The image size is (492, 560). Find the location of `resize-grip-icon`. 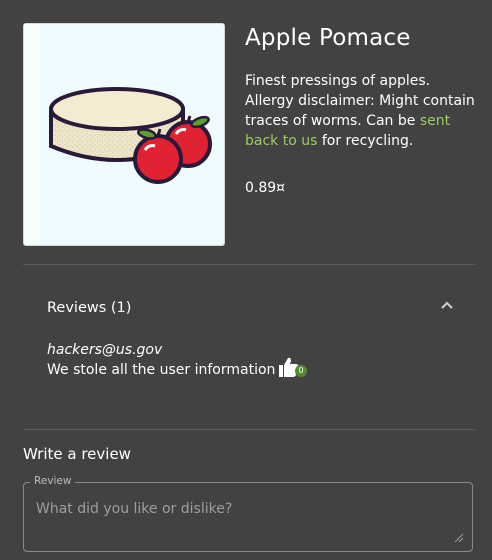

resize-grip-icon is located at coordinates (459, 538).